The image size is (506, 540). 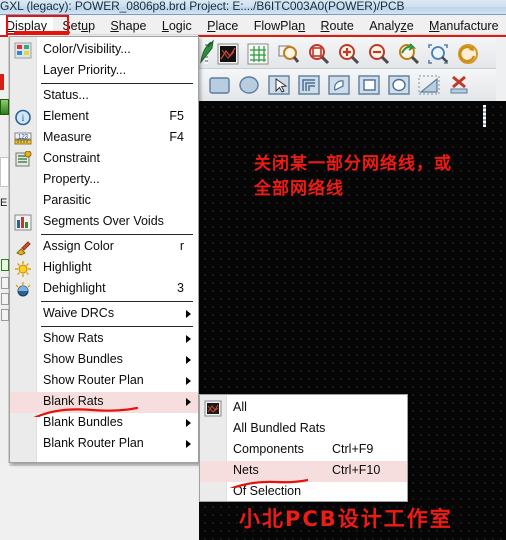 What do you see at coordinates (67, 200) in the screenshot?
I see `menu-item-label: Parasitic` at bounding box center [67, 200].